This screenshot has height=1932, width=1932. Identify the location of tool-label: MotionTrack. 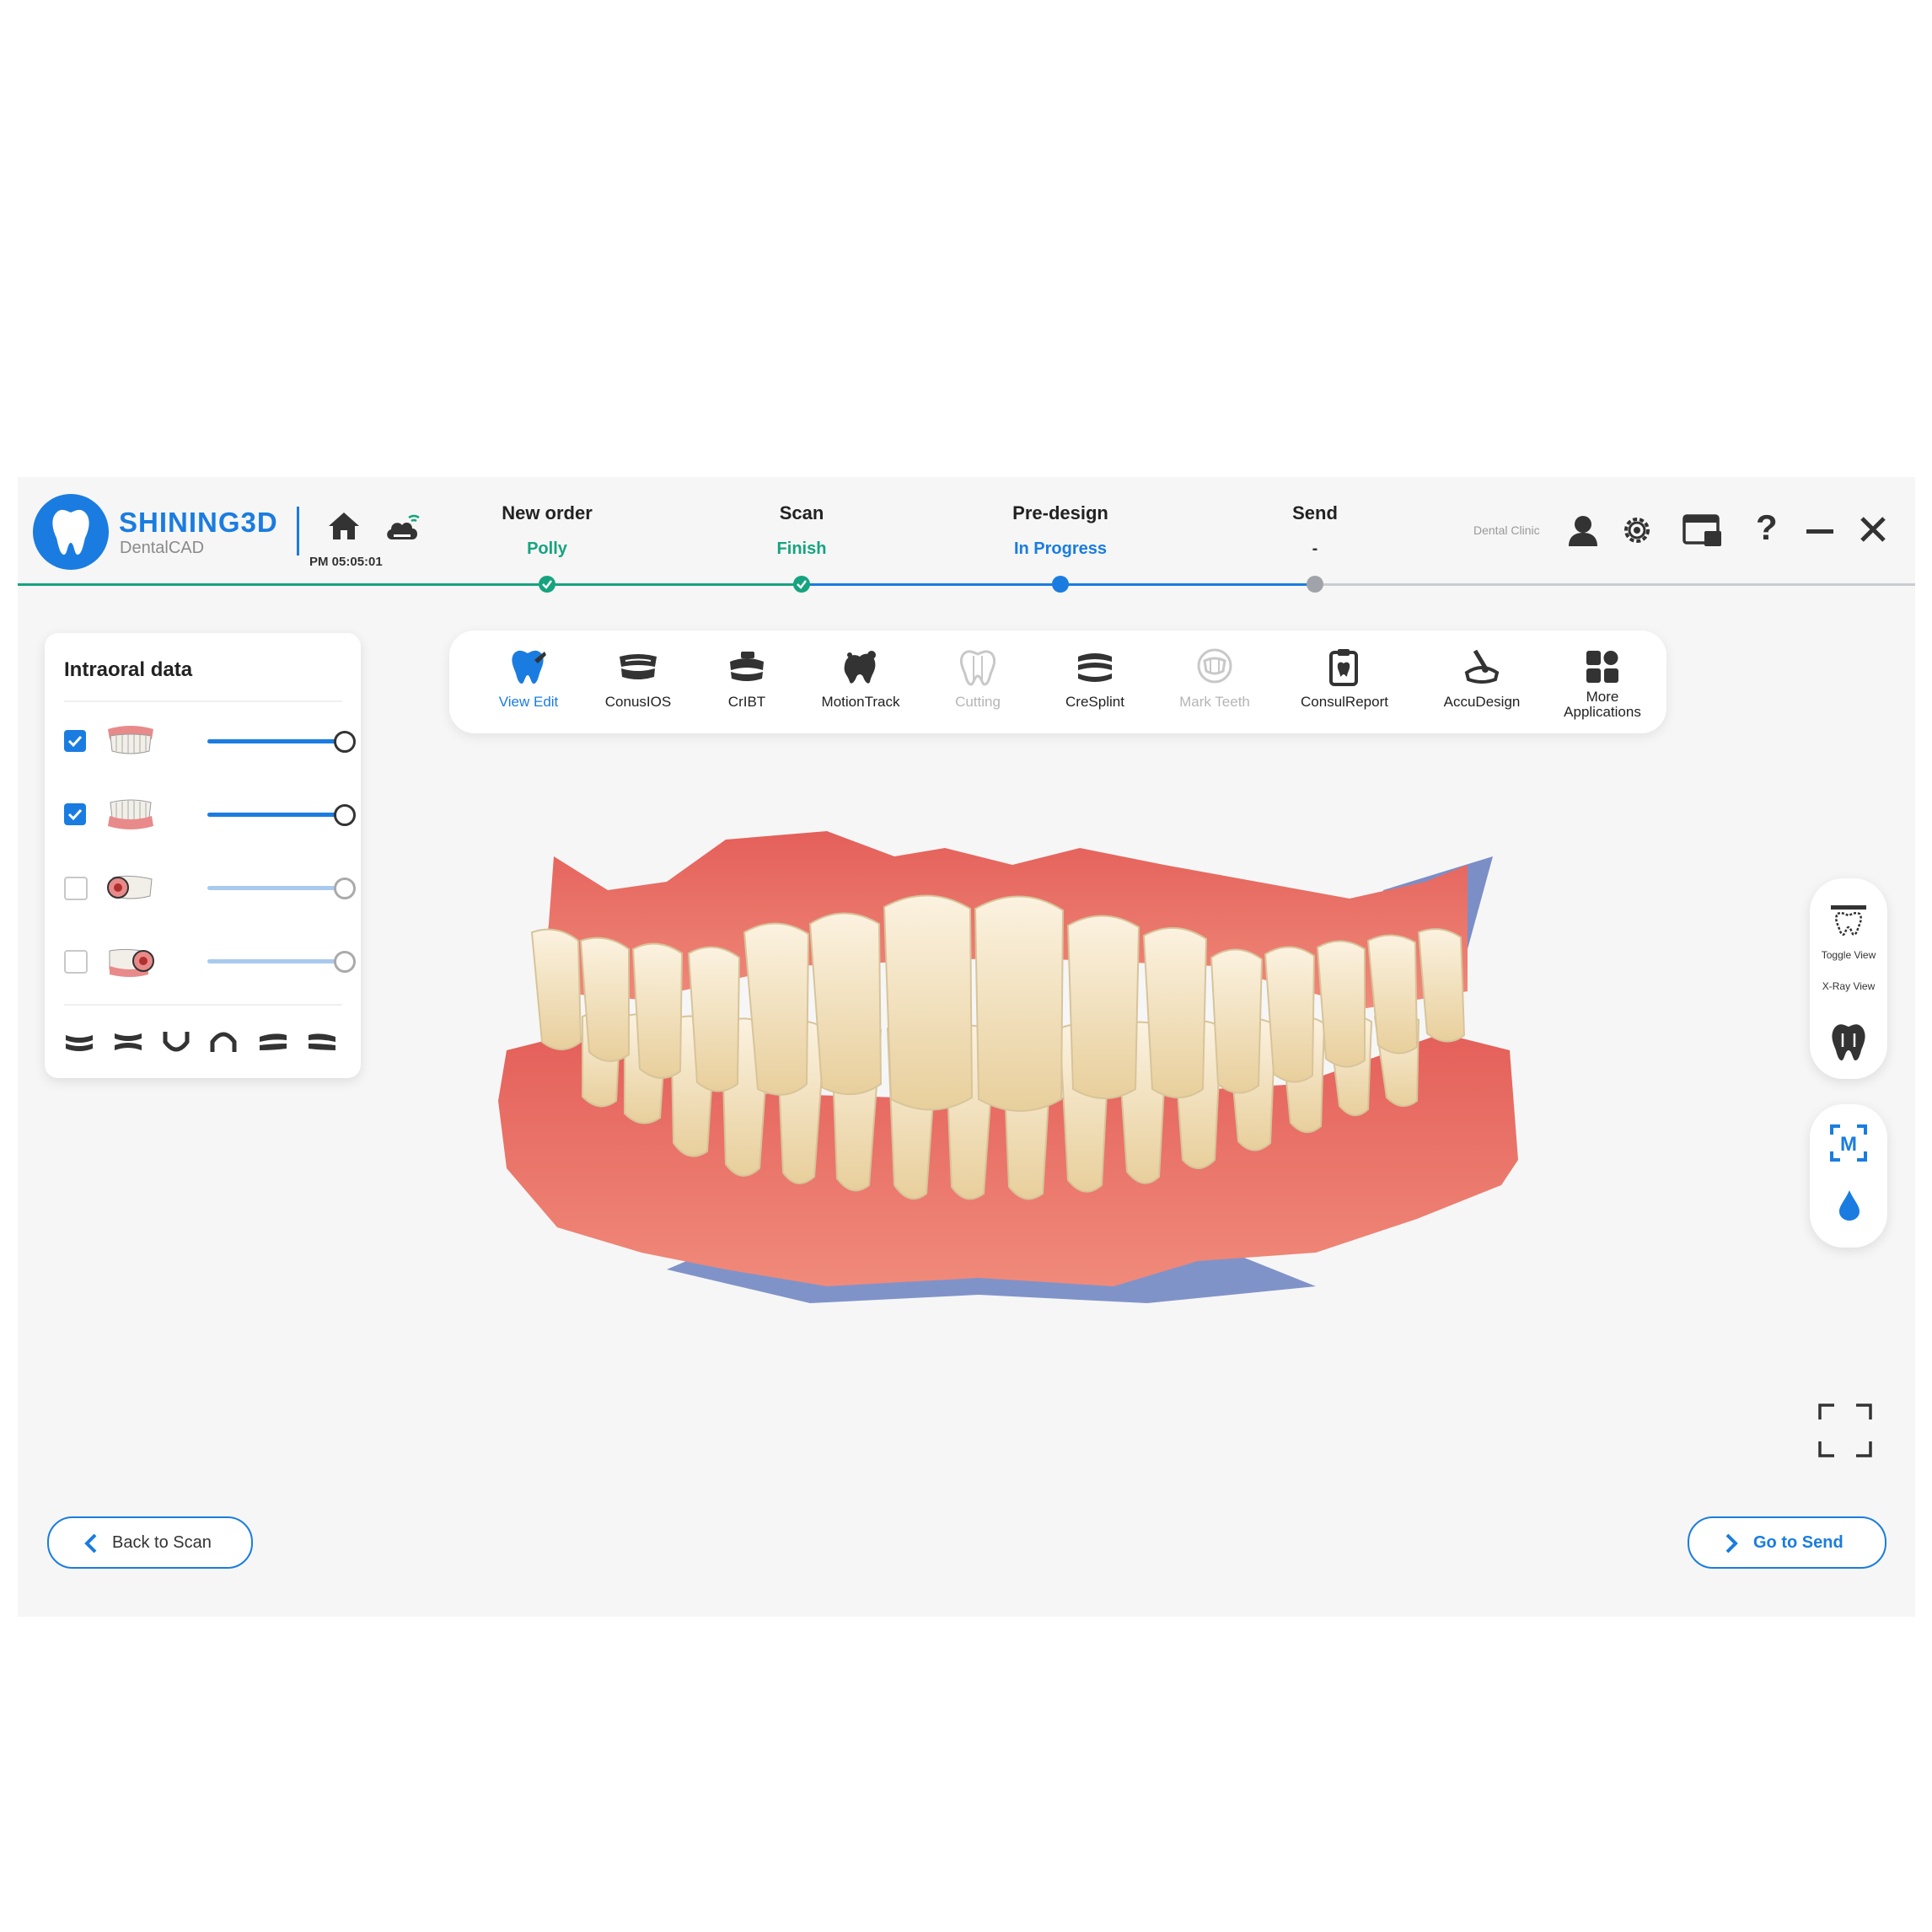
(860, 702).